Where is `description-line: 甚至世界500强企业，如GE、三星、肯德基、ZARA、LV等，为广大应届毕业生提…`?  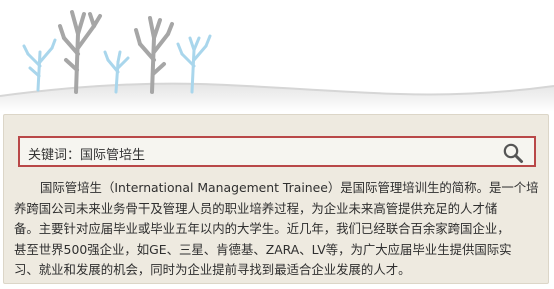
description-line: 甚至世界500强企业，如GE、三星、肯德基、ZARA、LV等，为广大应届毕业生提… is located at coordinates (263, 249).